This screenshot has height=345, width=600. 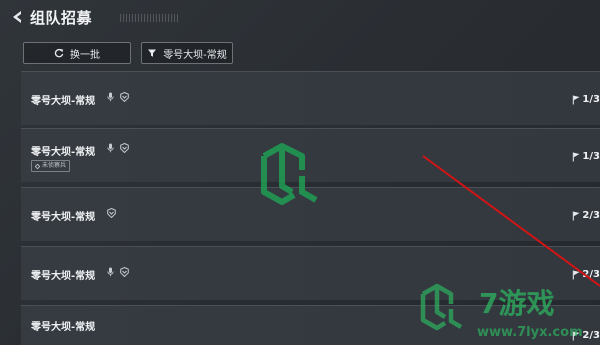 What do you see at coordinates (152, 53) in the screenshot?
I see `filter-icon` at bounding box center [152, 53].